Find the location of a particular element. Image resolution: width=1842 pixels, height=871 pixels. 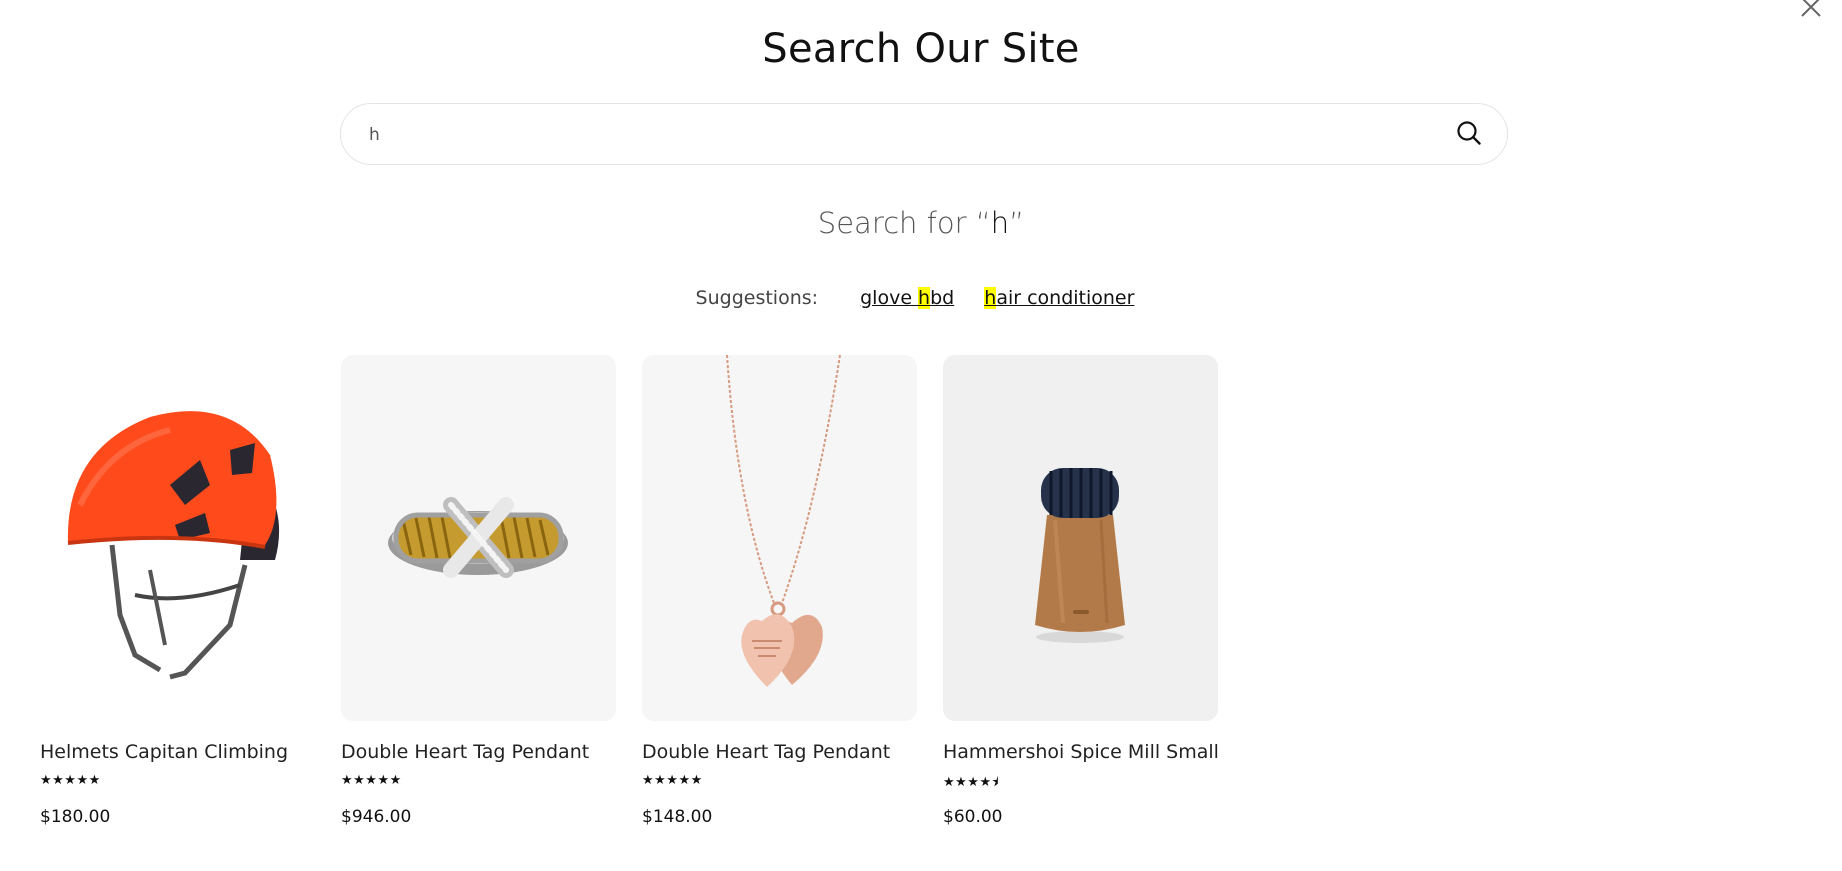

results-heading-suffix: ” is located at coordinates (1017, 223).